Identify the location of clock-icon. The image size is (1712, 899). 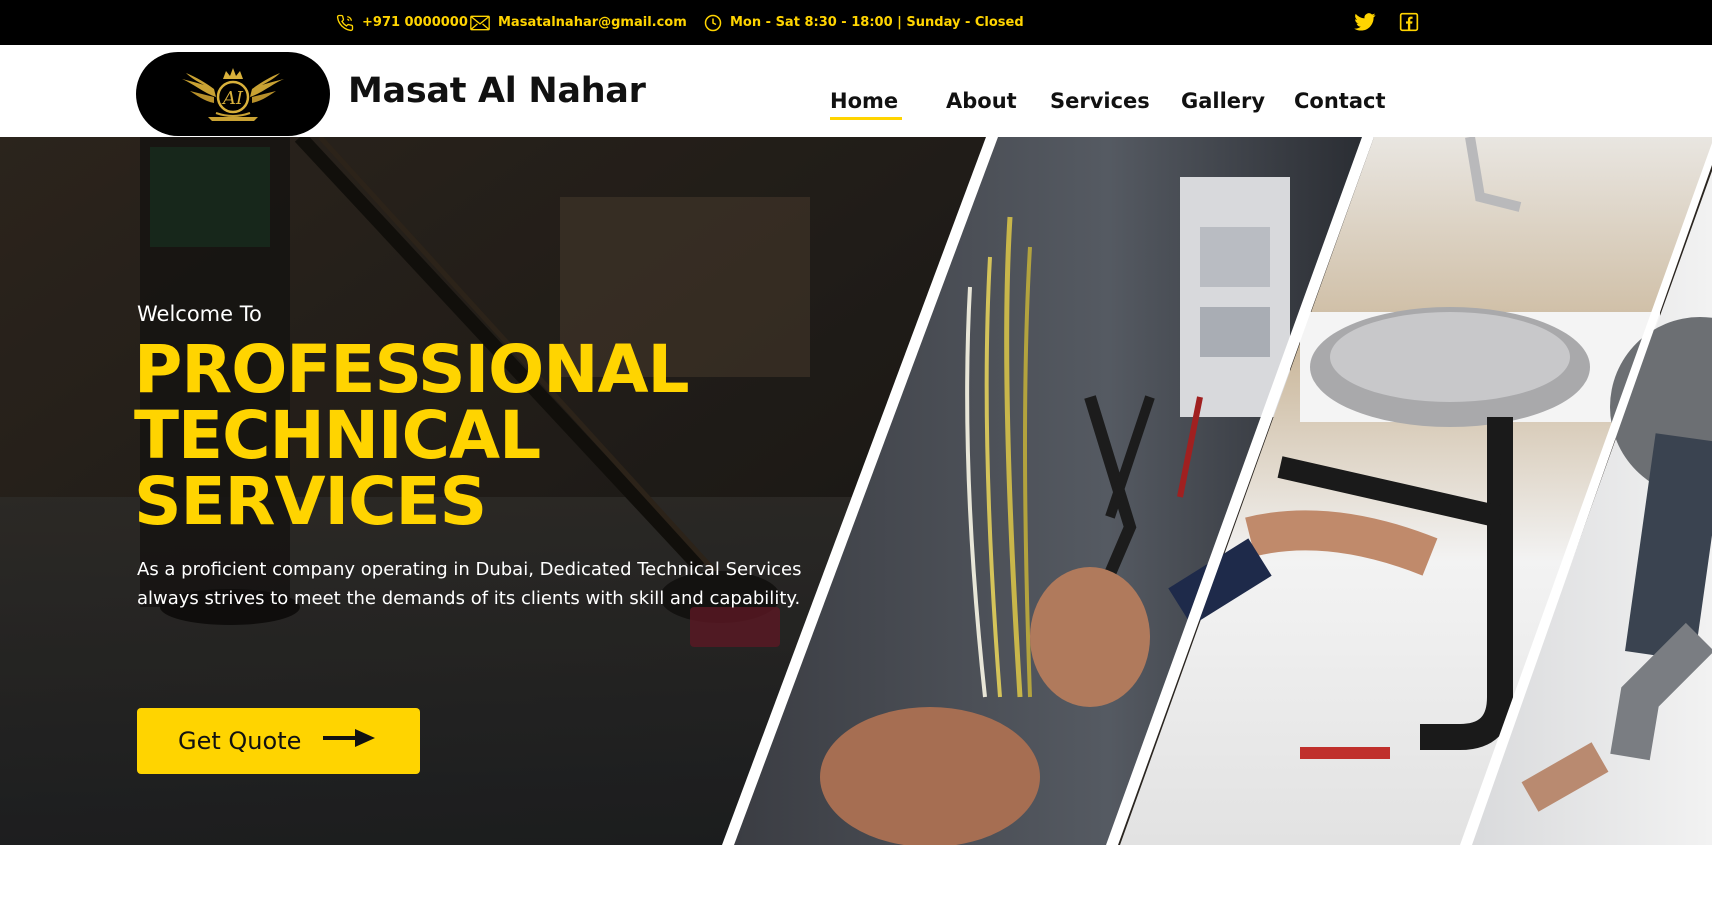
(713, 23).